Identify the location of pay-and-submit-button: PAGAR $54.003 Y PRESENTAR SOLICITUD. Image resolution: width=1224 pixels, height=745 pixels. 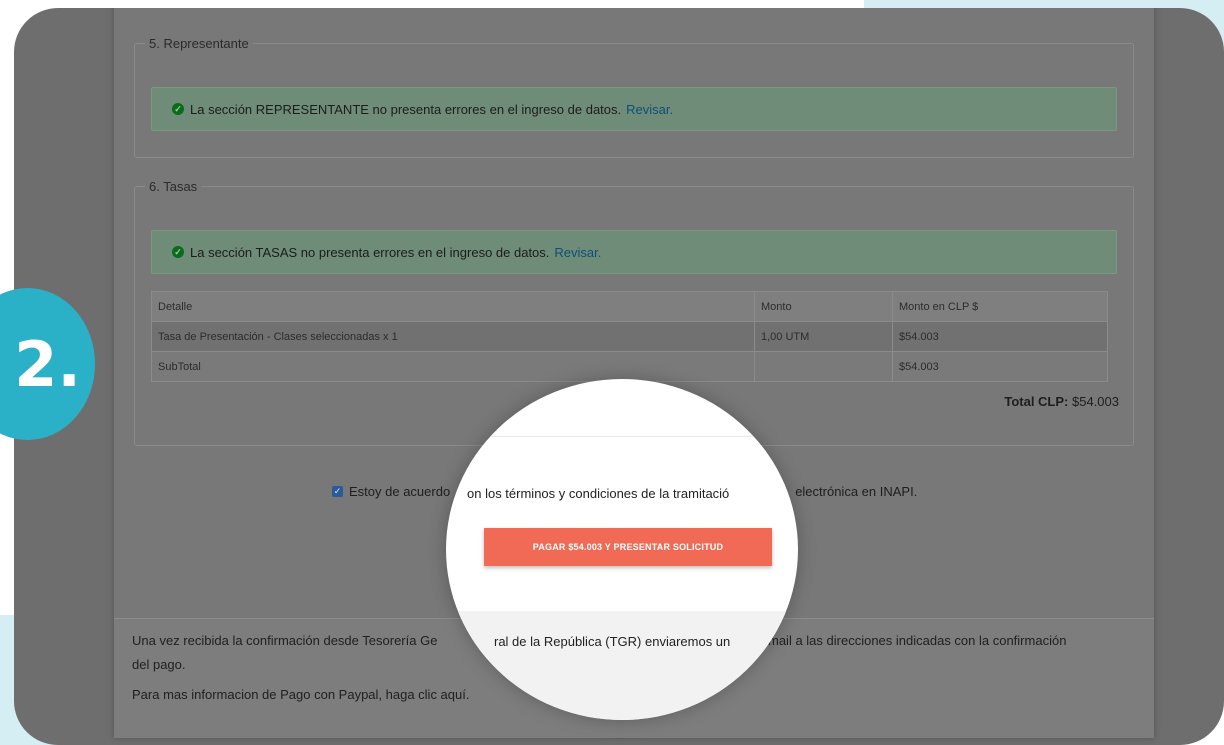
(628, 547).